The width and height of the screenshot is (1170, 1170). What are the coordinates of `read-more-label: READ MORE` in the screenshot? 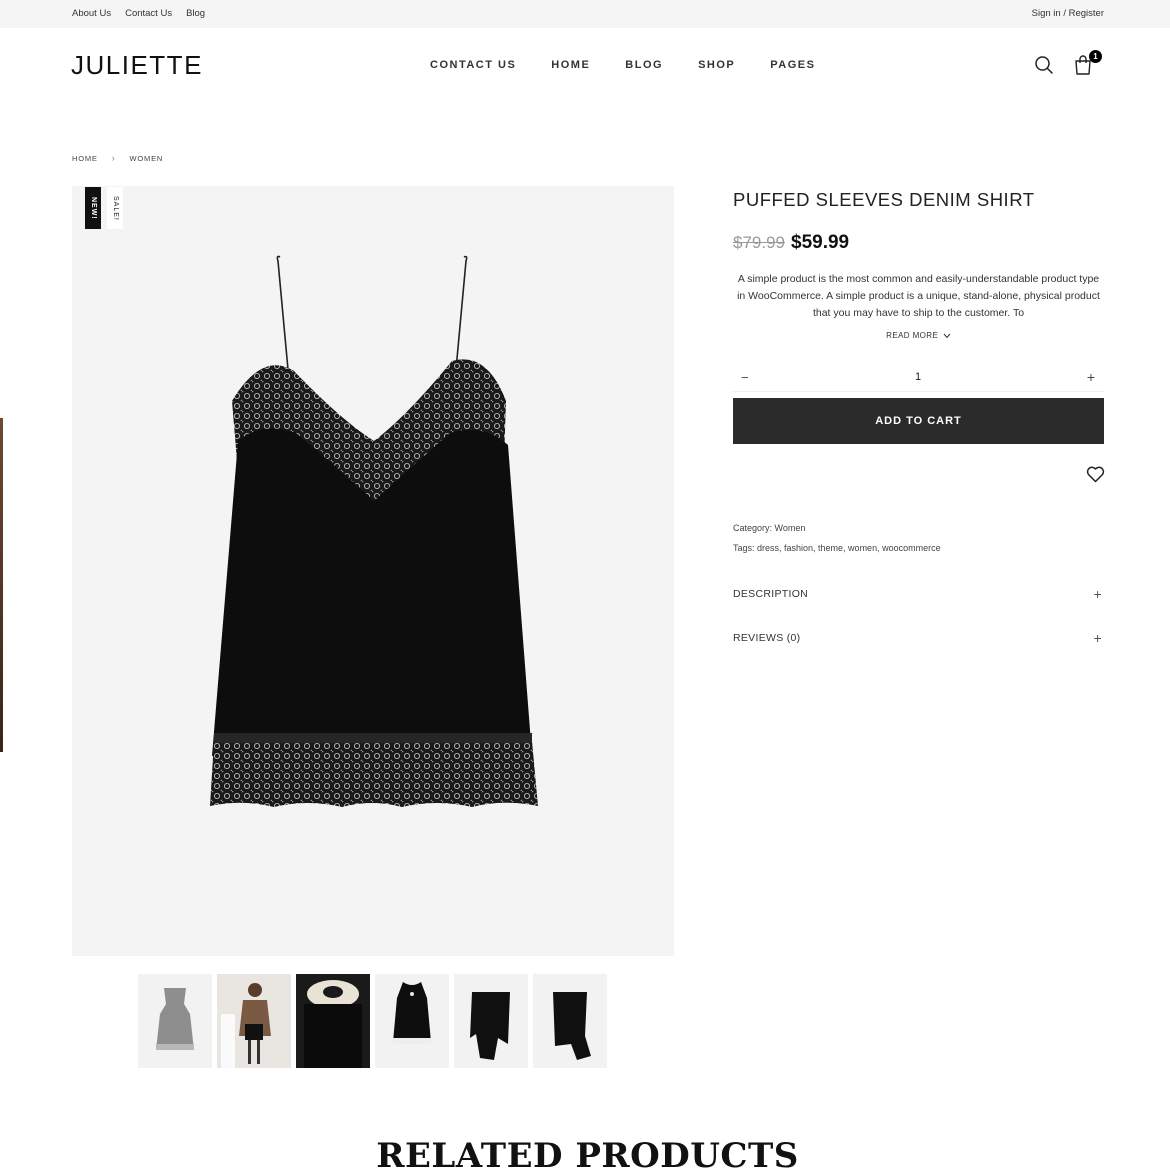 It's located at (912, 335).